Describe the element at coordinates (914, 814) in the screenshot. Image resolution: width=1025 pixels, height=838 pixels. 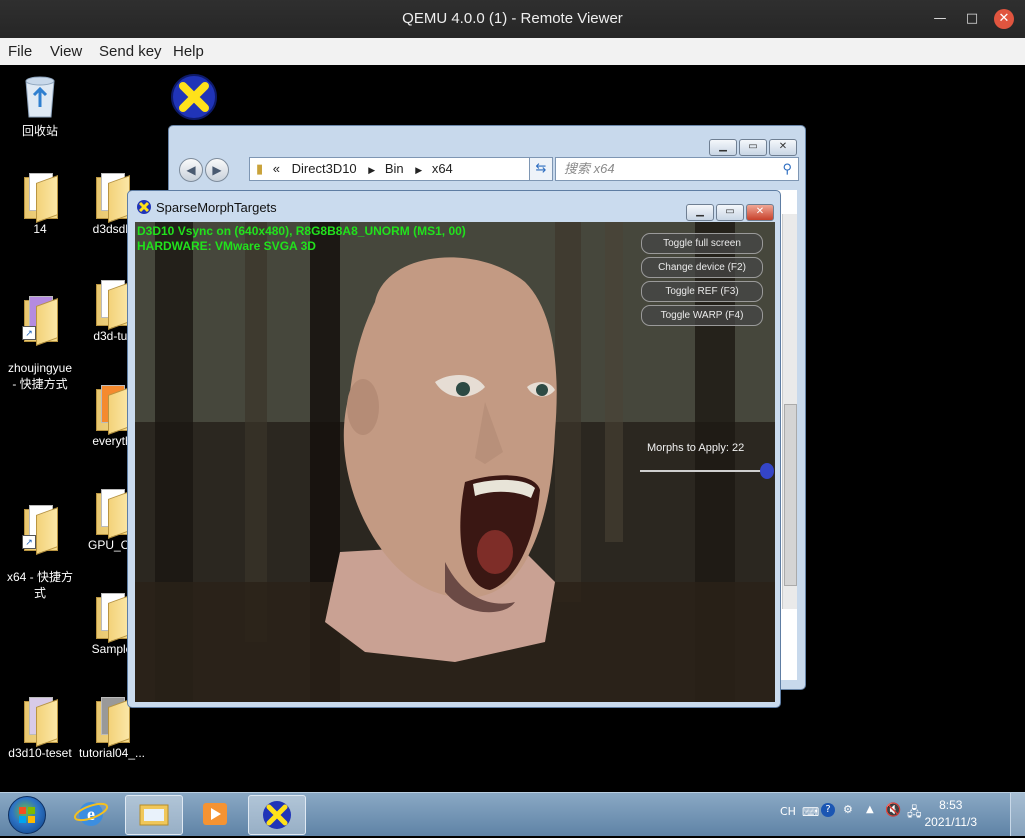
I see `network-icon: 🖧` at that location.